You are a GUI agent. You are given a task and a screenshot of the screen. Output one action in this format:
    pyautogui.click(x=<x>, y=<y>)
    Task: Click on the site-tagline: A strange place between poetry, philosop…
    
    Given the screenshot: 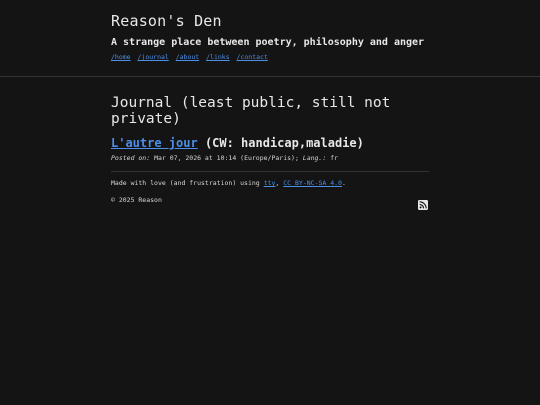 What is the action you would take?
    pyautogui.click(x=268, y=42)
    